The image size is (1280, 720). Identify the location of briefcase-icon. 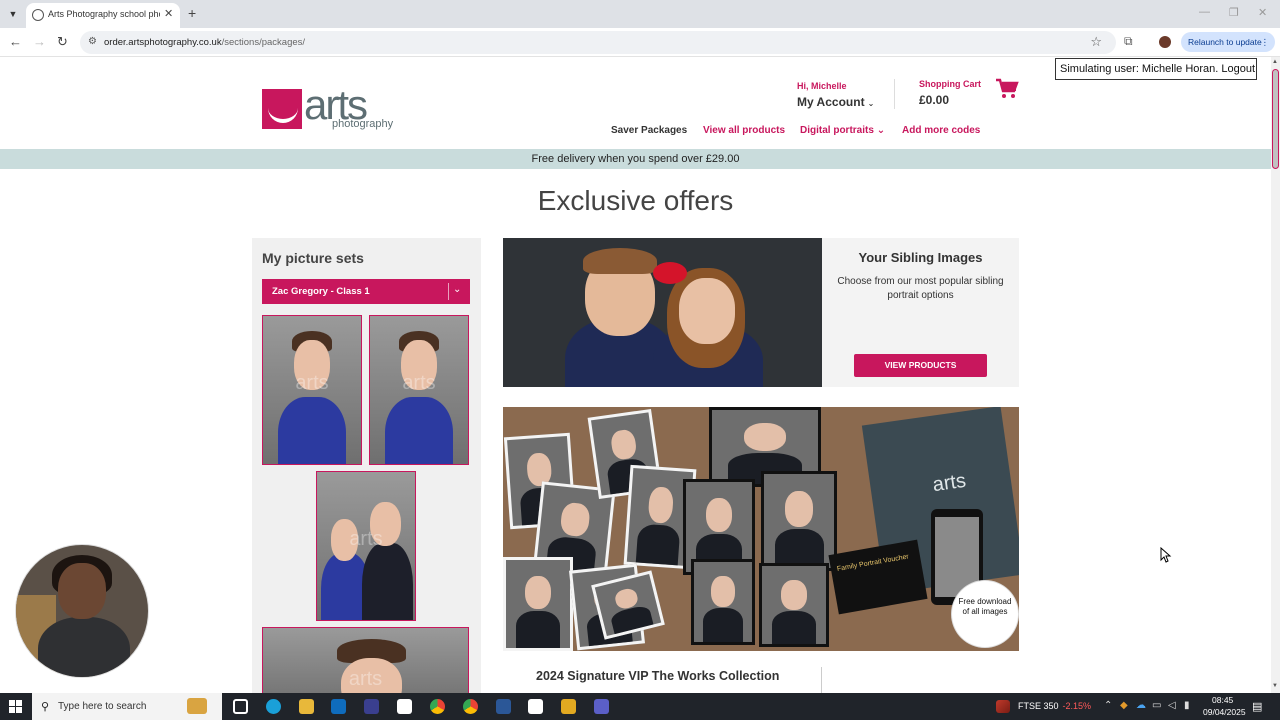
(197, 706).